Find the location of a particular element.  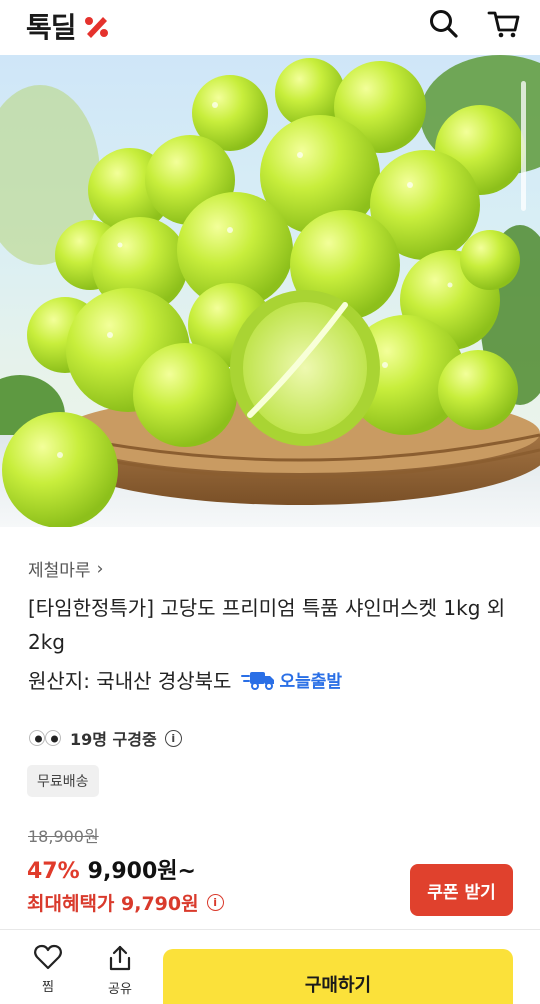

max-benefit-text: 최대혜택가 9,790원 is located at coordinates (113, 904).